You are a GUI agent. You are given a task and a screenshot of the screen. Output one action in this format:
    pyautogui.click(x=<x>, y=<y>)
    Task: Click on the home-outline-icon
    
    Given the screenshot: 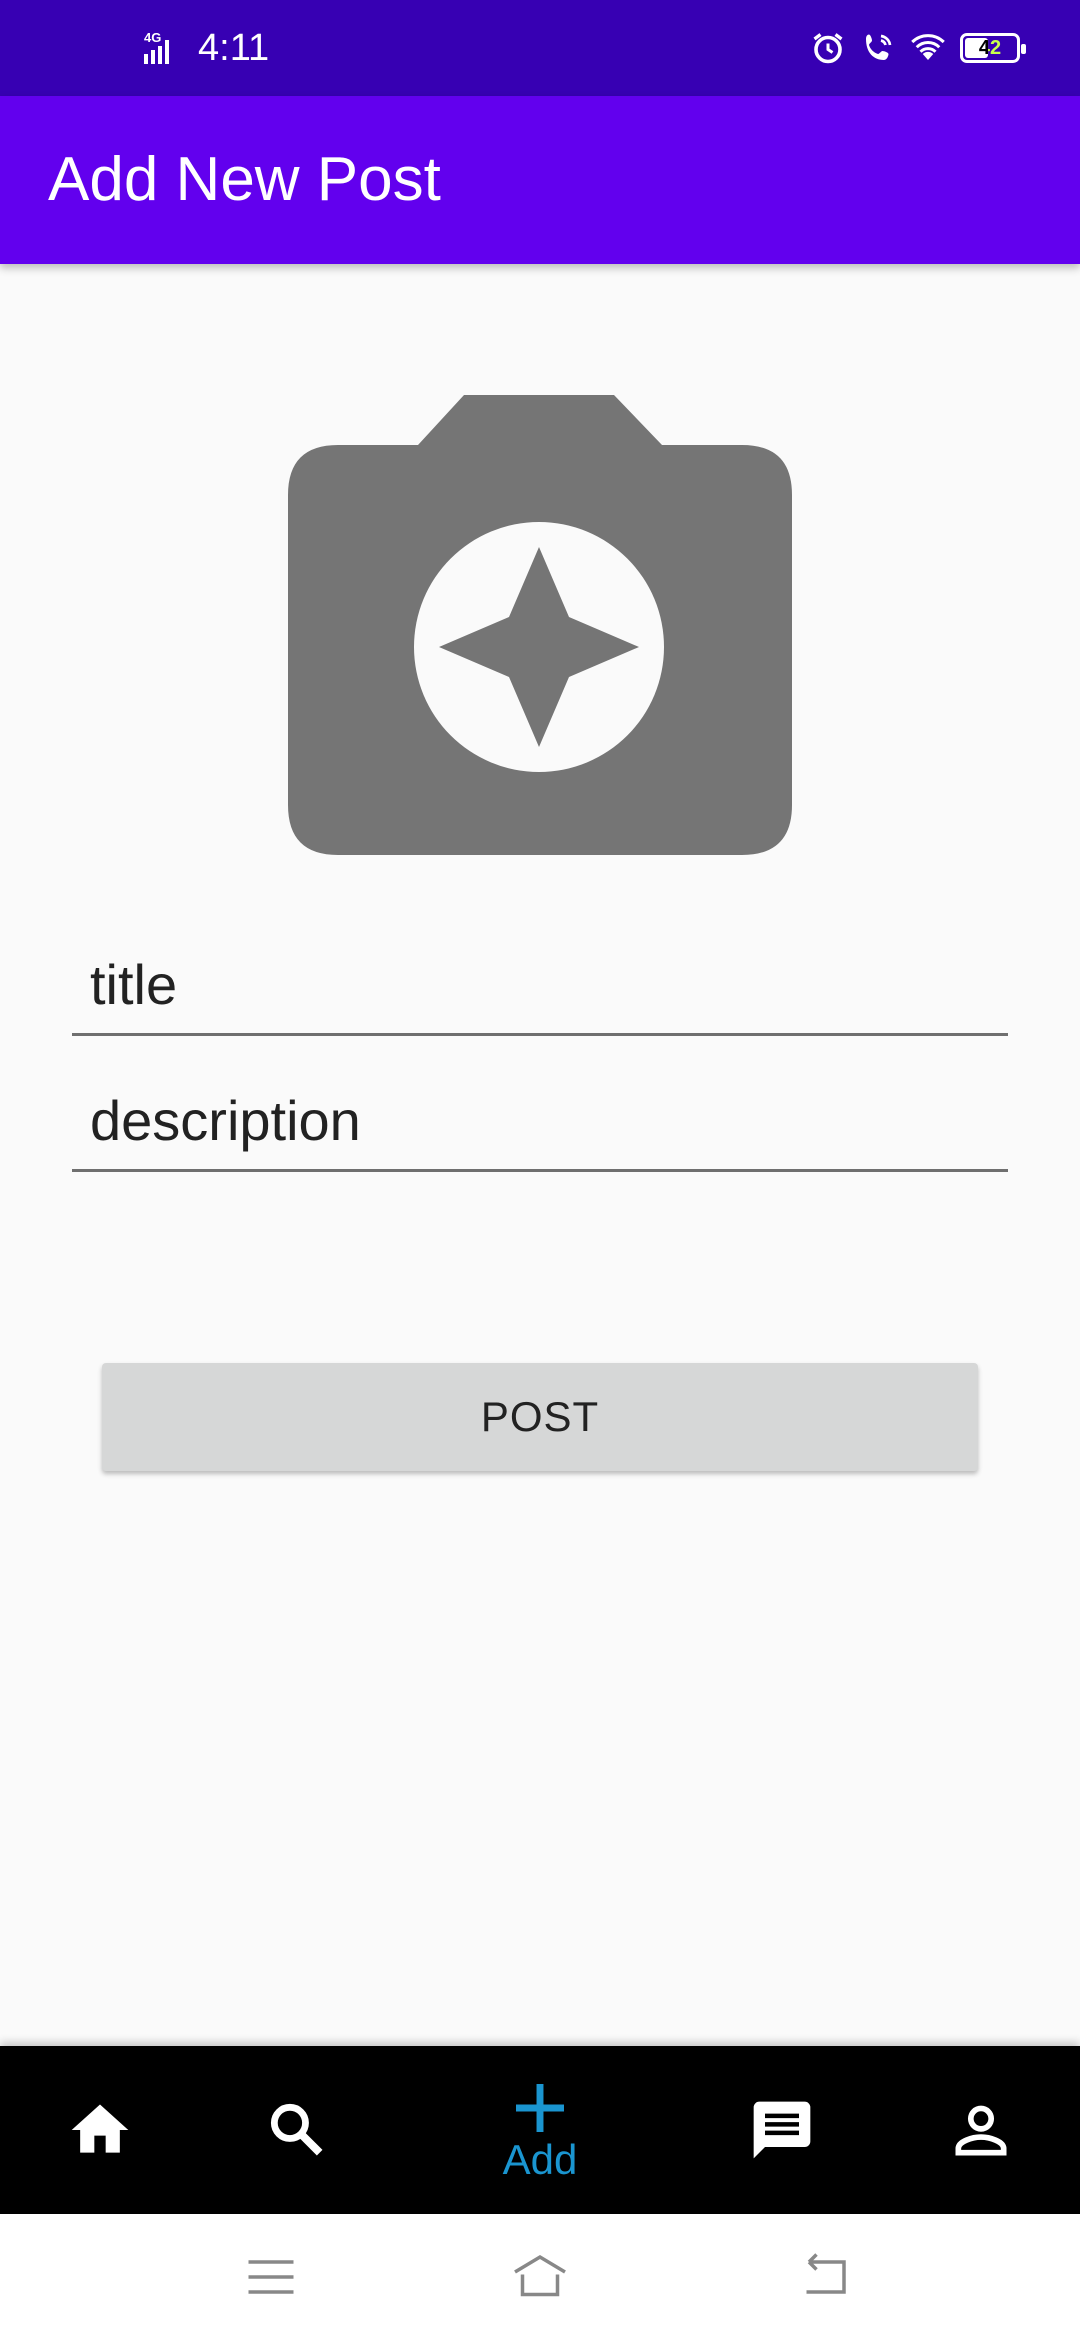 What is the action you would take?
    pyautogui.click(x=540, y=2275)
    